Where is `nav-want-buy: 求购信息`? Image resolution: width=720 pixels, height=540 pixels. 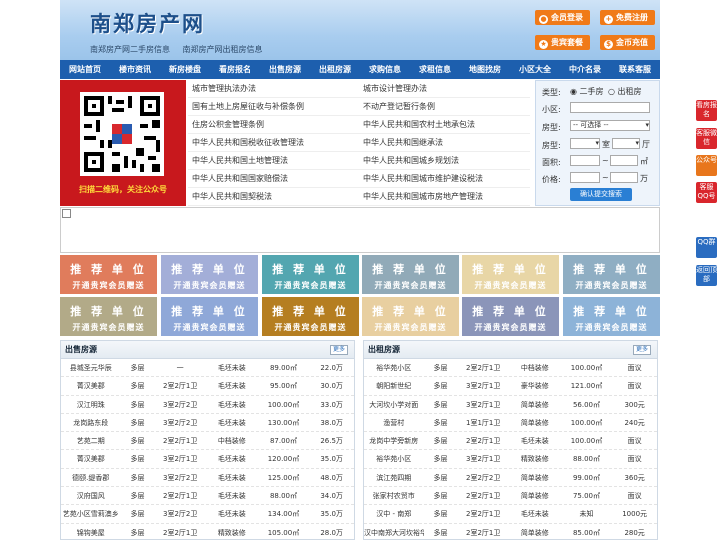
nav-want-buy: 求购信息 is located at coordinates (385, 69).